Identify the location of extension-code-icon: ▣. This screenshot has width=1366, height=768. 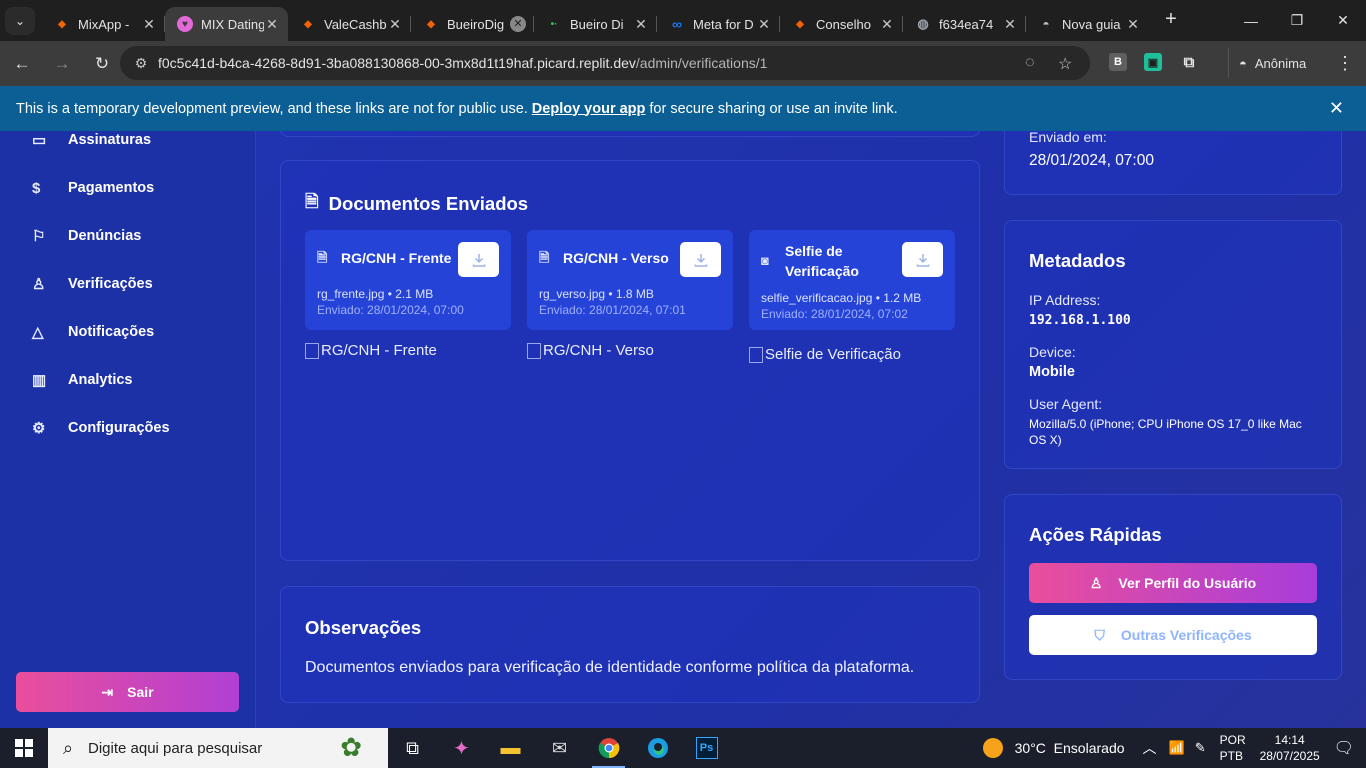
(1153, 62).